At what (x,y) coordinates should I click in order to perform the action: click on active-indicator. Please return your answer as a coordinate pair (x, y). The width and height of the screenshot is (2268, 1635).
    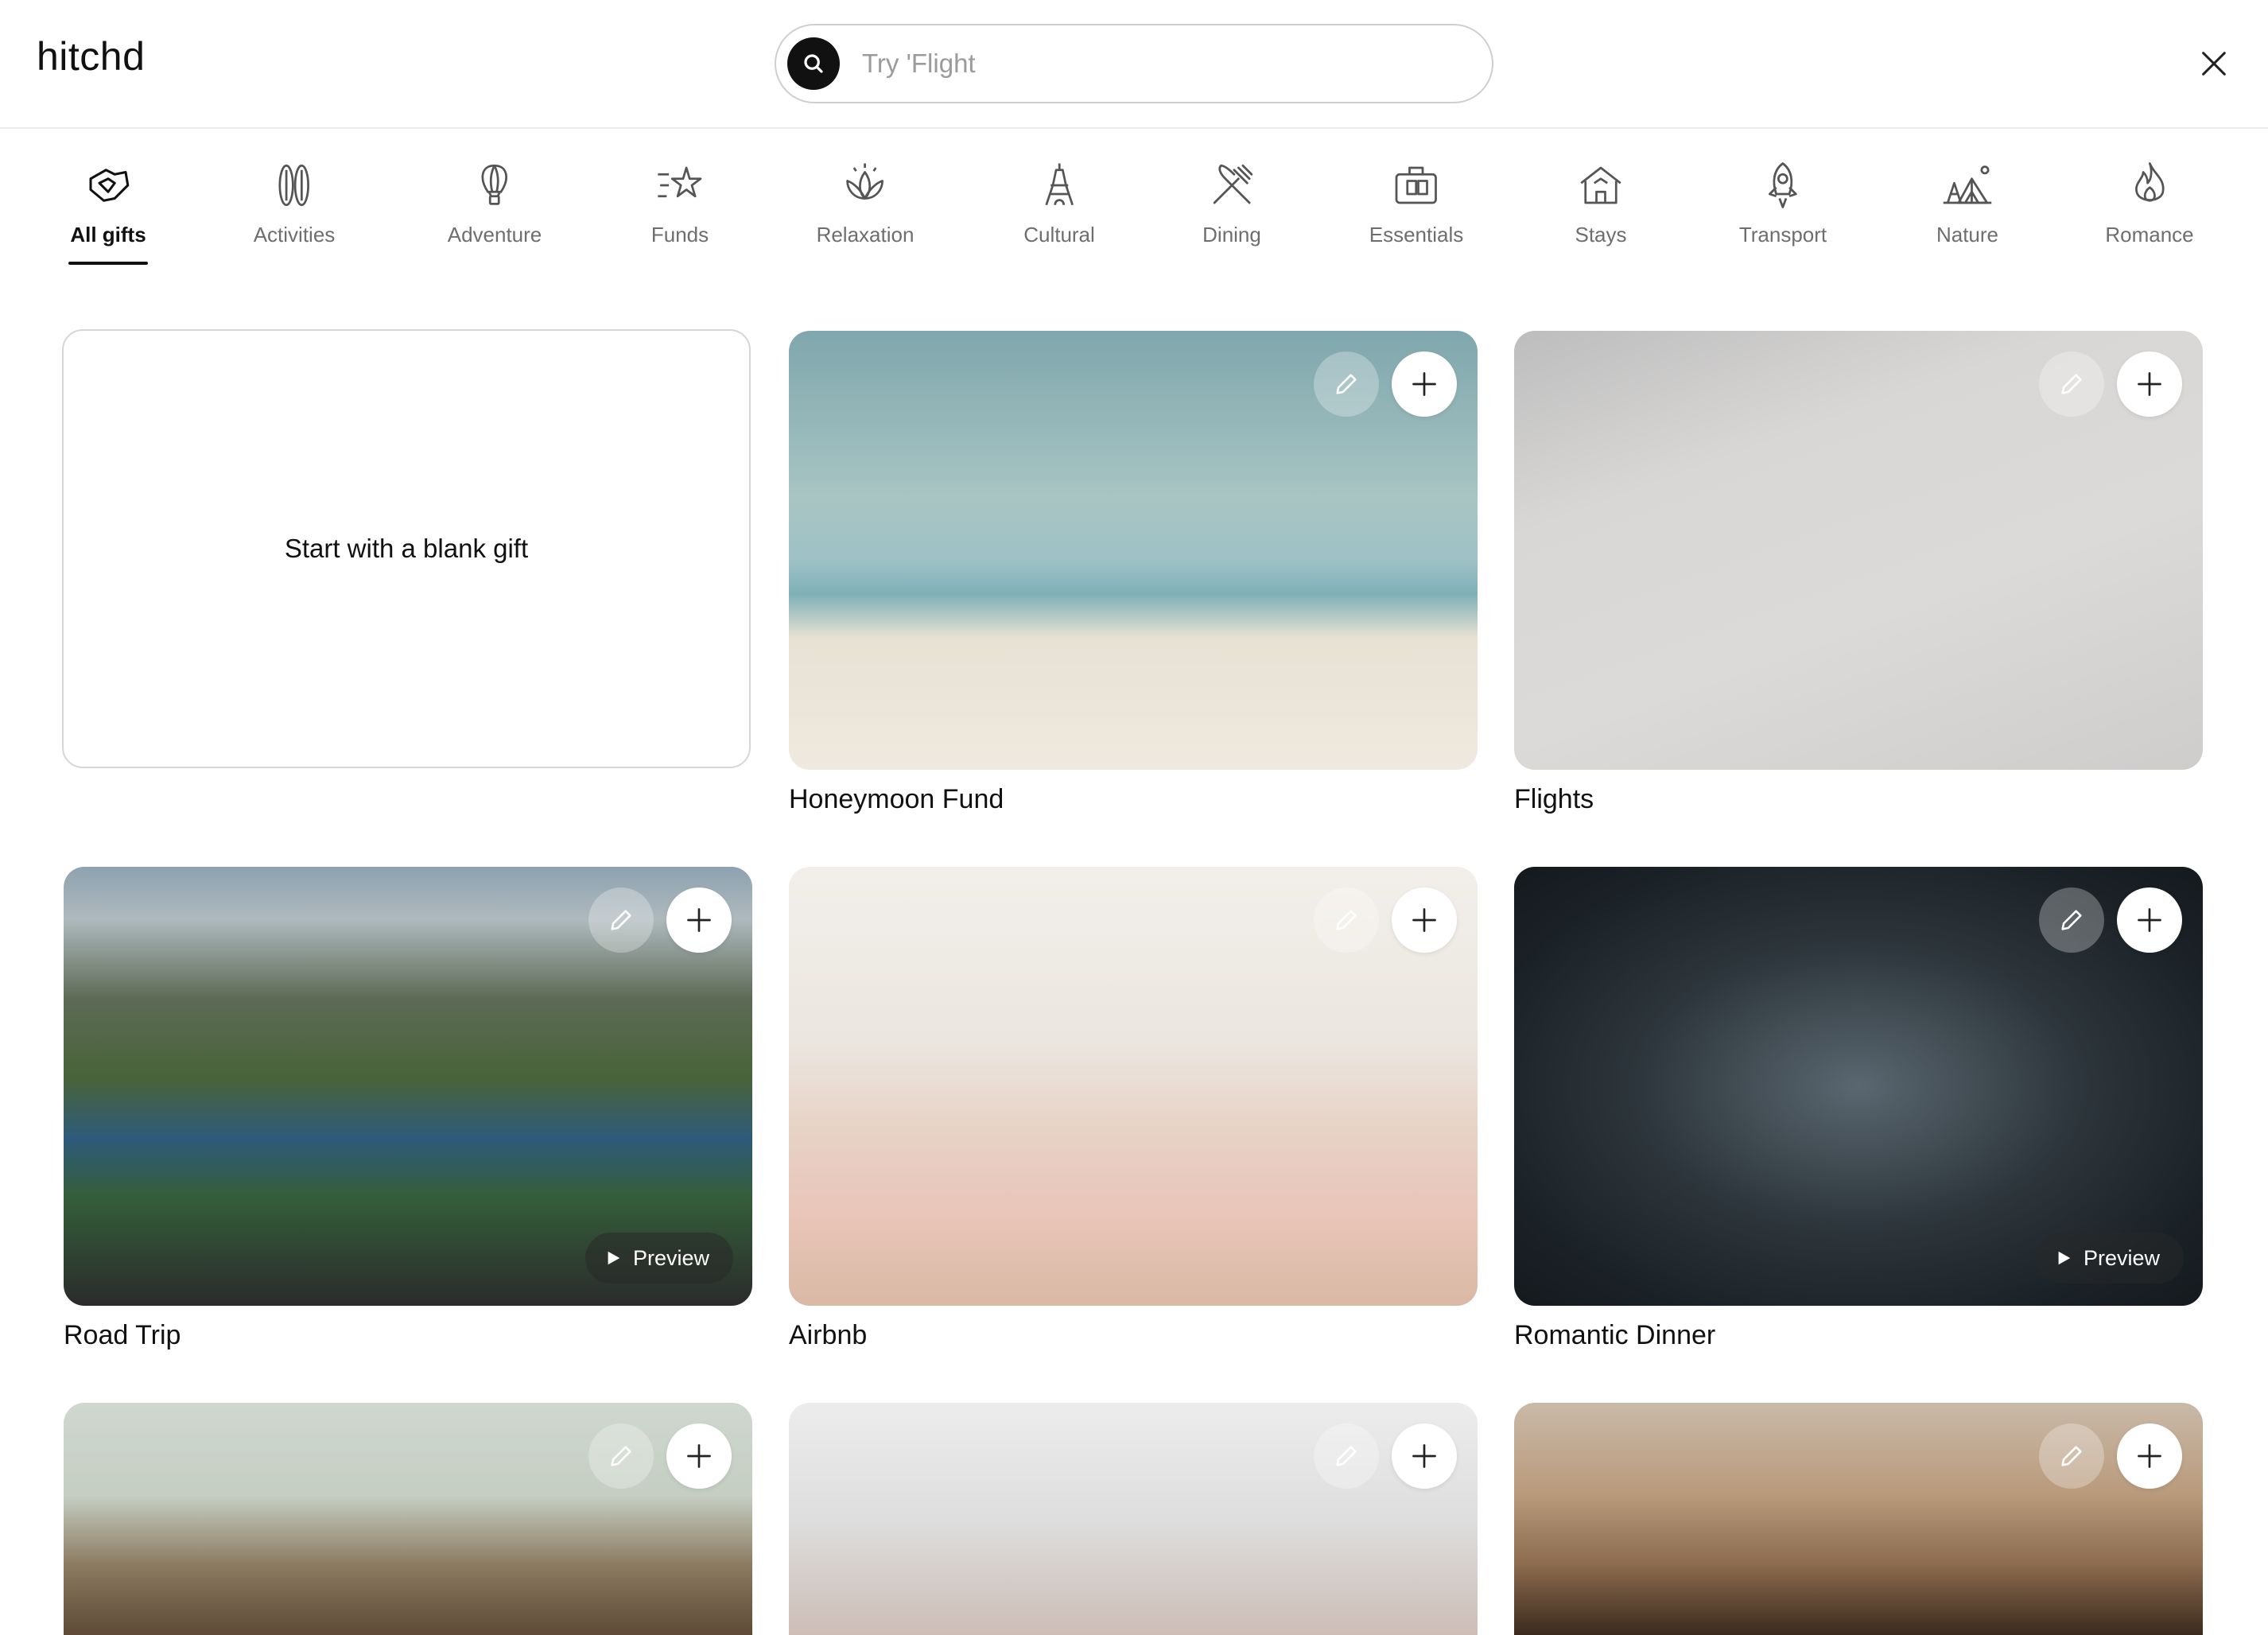
    Looking at the image, I should click on (108, 263).